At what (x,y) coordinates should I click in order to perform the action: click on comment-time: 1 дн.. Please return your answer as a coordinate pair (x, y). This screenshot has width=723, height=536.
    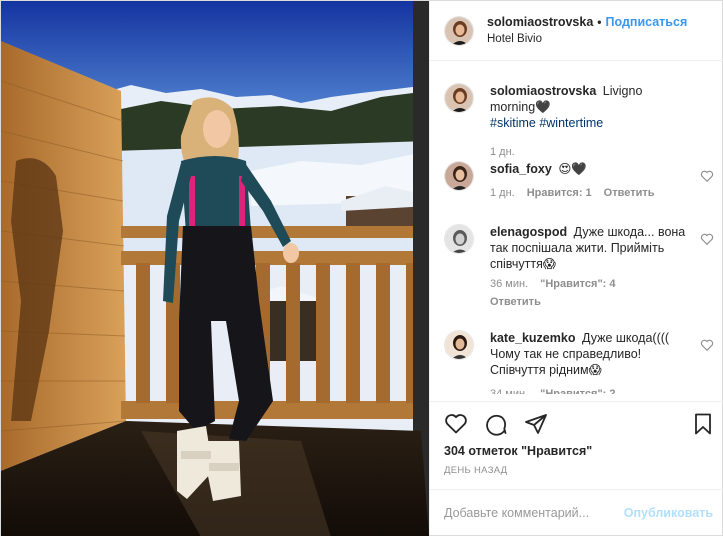
    Looking at the image, I should click on (502, 193).